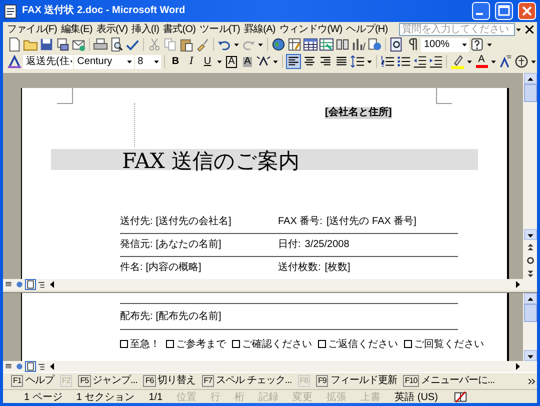  Describe the element at coordinates (293, 61) in the screenshot. I see `align-left-button` at that location.